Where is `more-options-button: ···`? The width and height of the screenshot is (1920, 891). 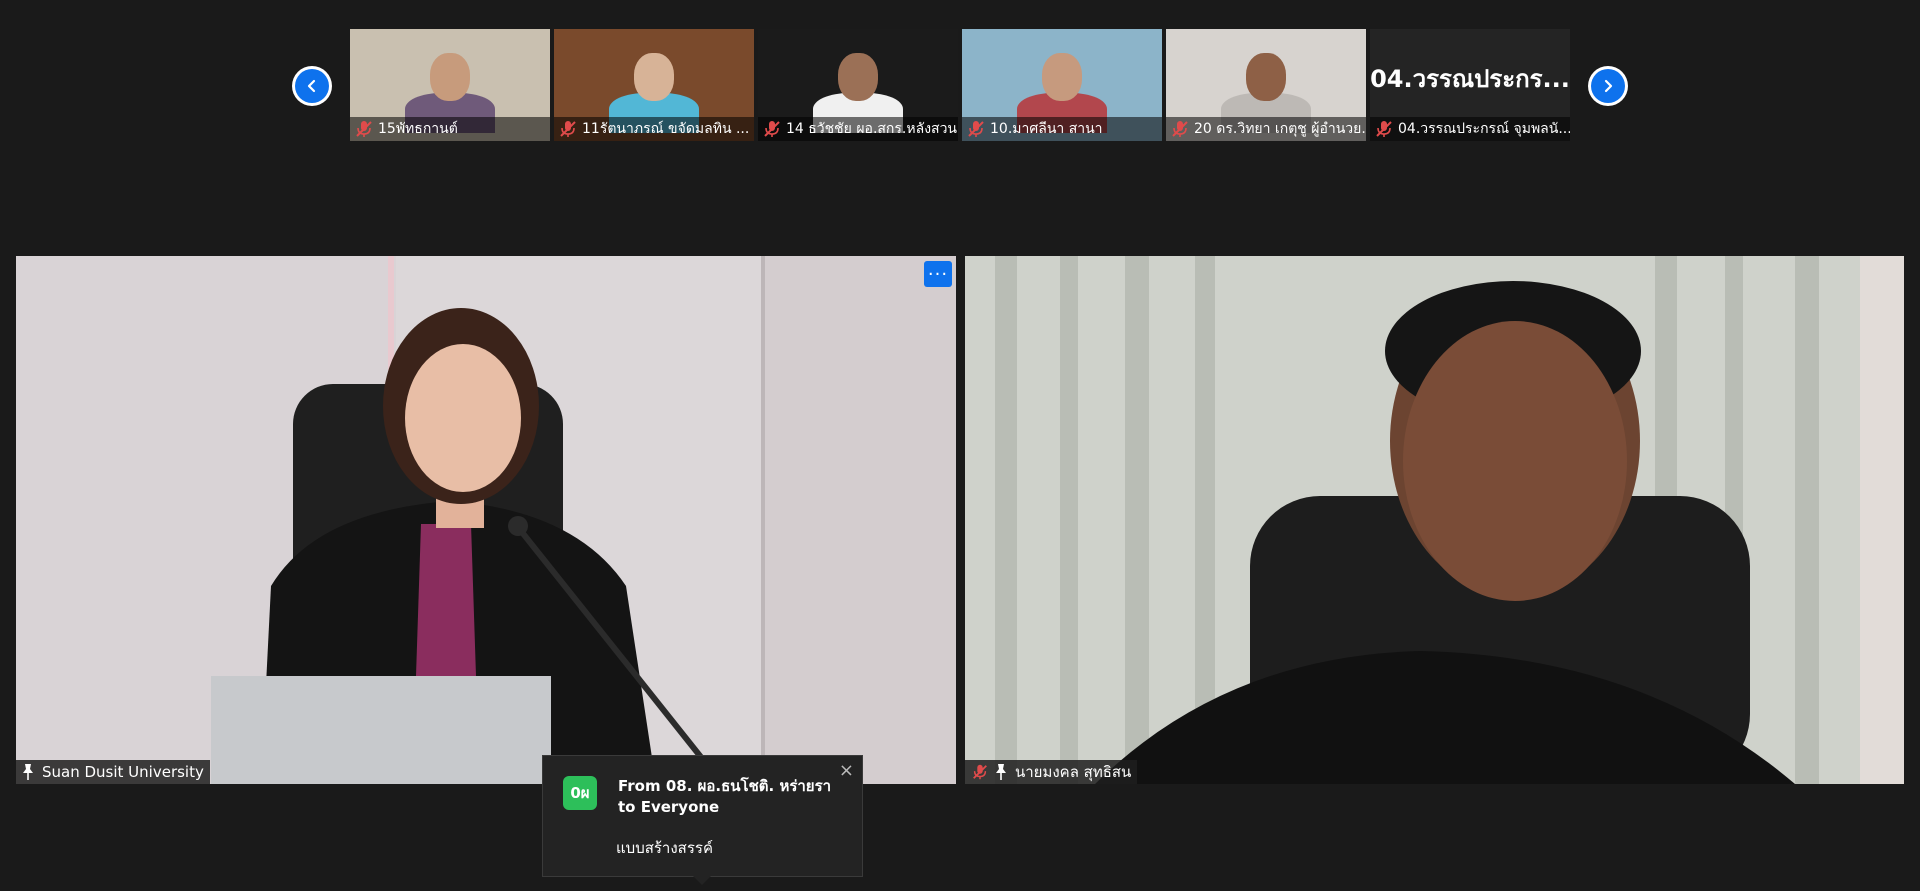 more-options-button: ··· is located at coordinates (938, 274).